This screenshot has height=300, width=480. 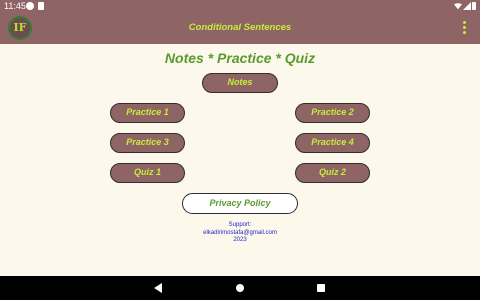 I want to click on status-bar: 11:45, so click(x=240, y=6).